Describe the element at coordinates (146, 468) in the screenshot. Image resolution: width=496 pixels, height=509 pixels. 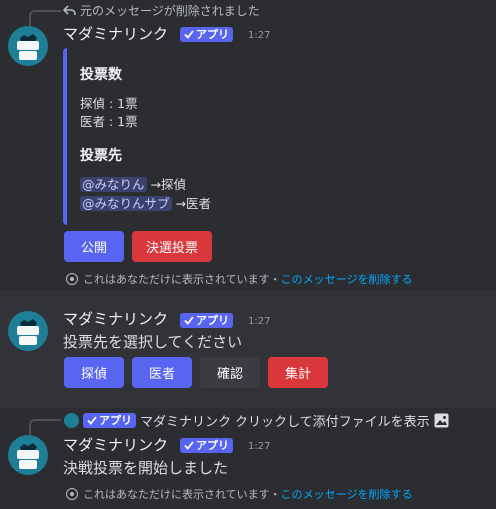
I see `message-text: 決戦投票を開始しました` at that location.